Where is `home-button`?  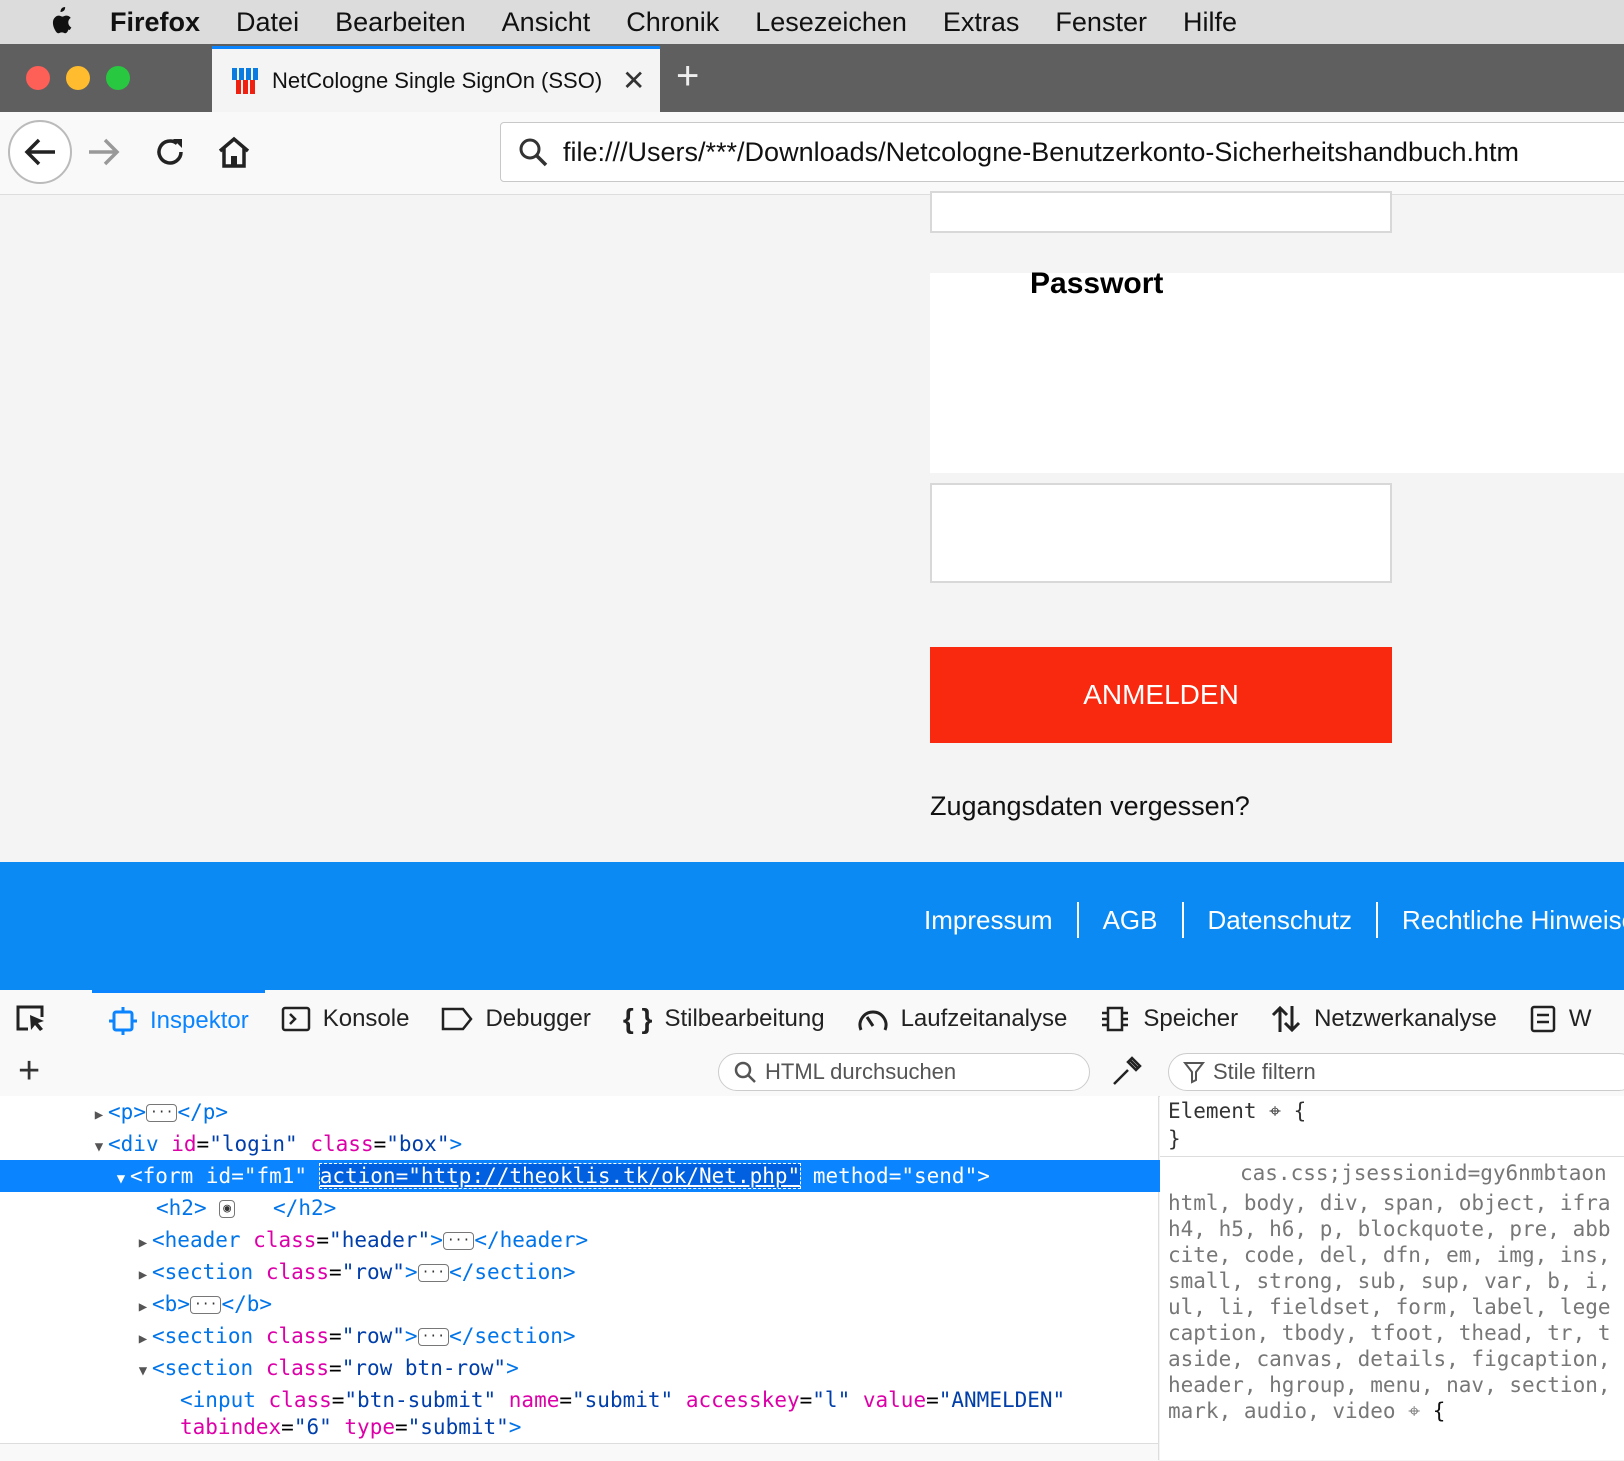 home-button is located at coordinates (234, 152).